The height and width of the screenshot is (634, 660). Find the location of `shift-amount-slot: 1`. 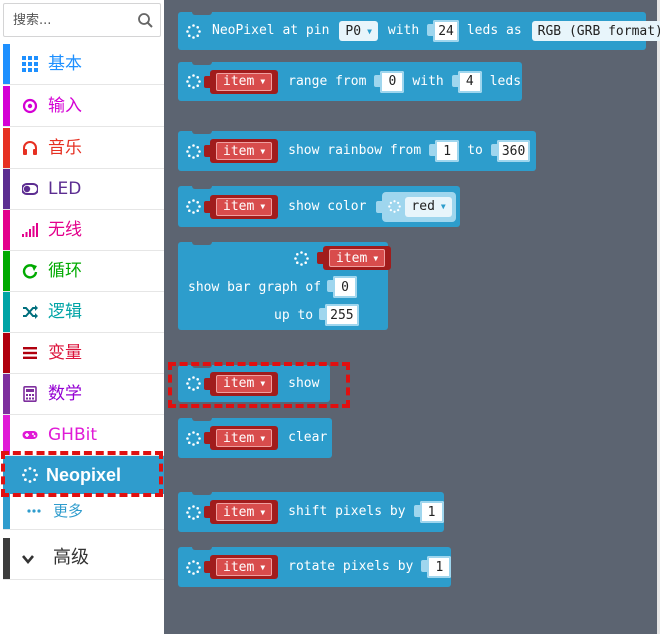

shift-amount-slot: 1 is located at coordinates (428, 512).